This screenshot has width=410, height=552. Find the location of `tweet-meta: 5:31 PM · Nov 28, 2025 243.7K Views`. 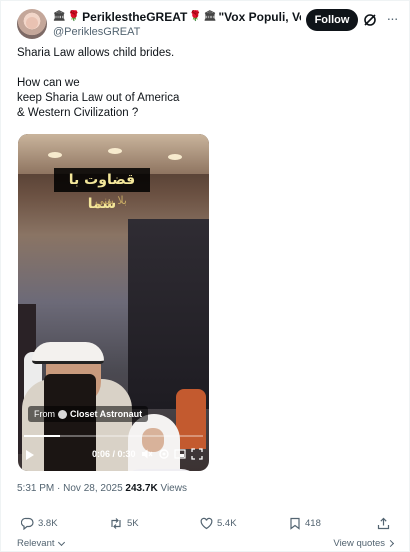

tweet-meta: 5:31 PM · Nov 28, 2025 243.7K Views is located at coordinates (102, 488).